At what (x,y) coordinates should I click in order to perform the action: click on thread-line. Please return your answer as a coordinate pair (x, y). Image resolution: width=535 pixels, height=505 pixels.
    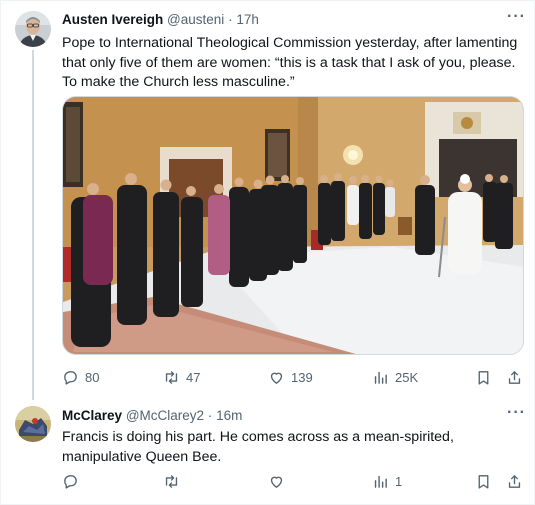
    Looking at the image, I should click on (33, 225).